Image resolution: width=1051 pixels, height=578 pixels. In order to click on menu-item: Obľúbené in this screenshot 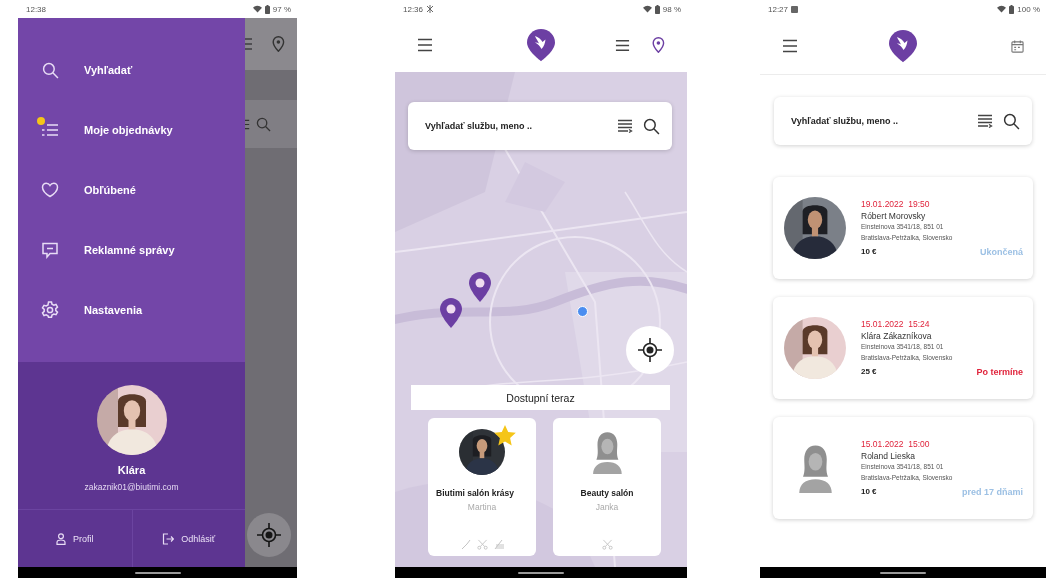, I will do `click(131, 190)`.